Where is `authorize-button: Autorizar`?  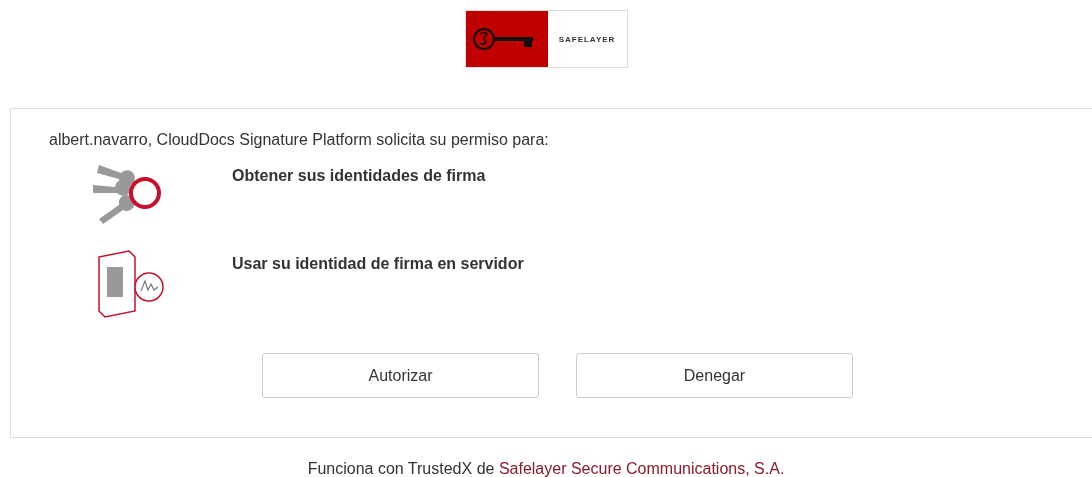 authorize-button: Autorizar is located at coordinates (400, 375).